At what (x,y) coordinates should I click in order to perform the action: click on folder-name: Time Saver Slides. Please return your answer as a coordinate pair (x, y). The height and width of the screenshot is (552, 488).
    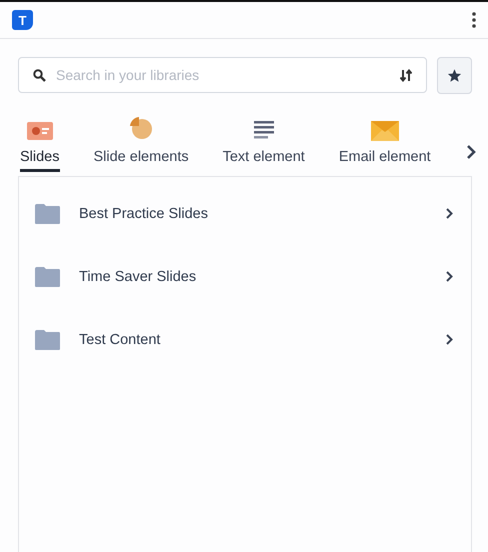
    Looking at the image, I should click on (253, 276).